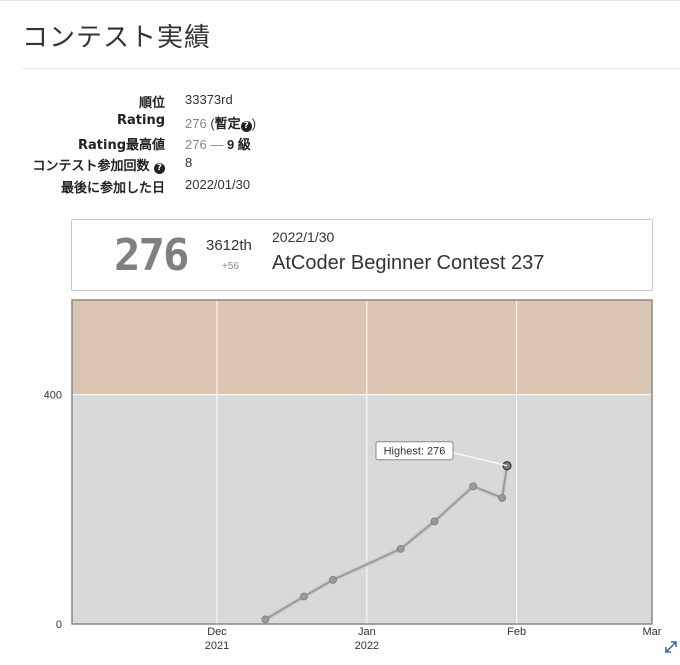  I want to click on stat-row-highest: Rating最高値 276 — 9 級, so click(200, 144).